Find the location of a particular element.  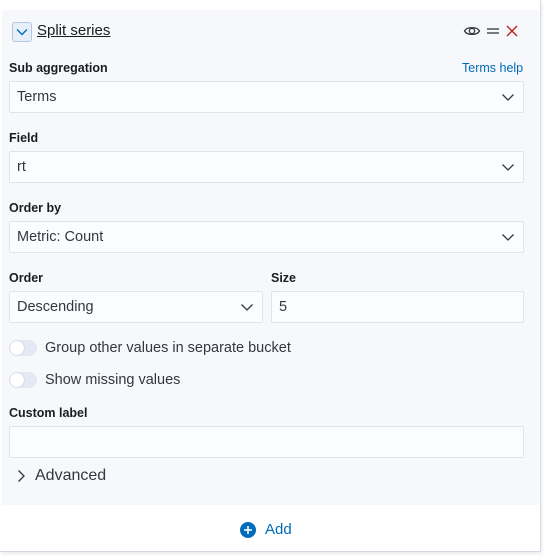

sub-aggregation-value: Terms is located at coordinates (37, 97).